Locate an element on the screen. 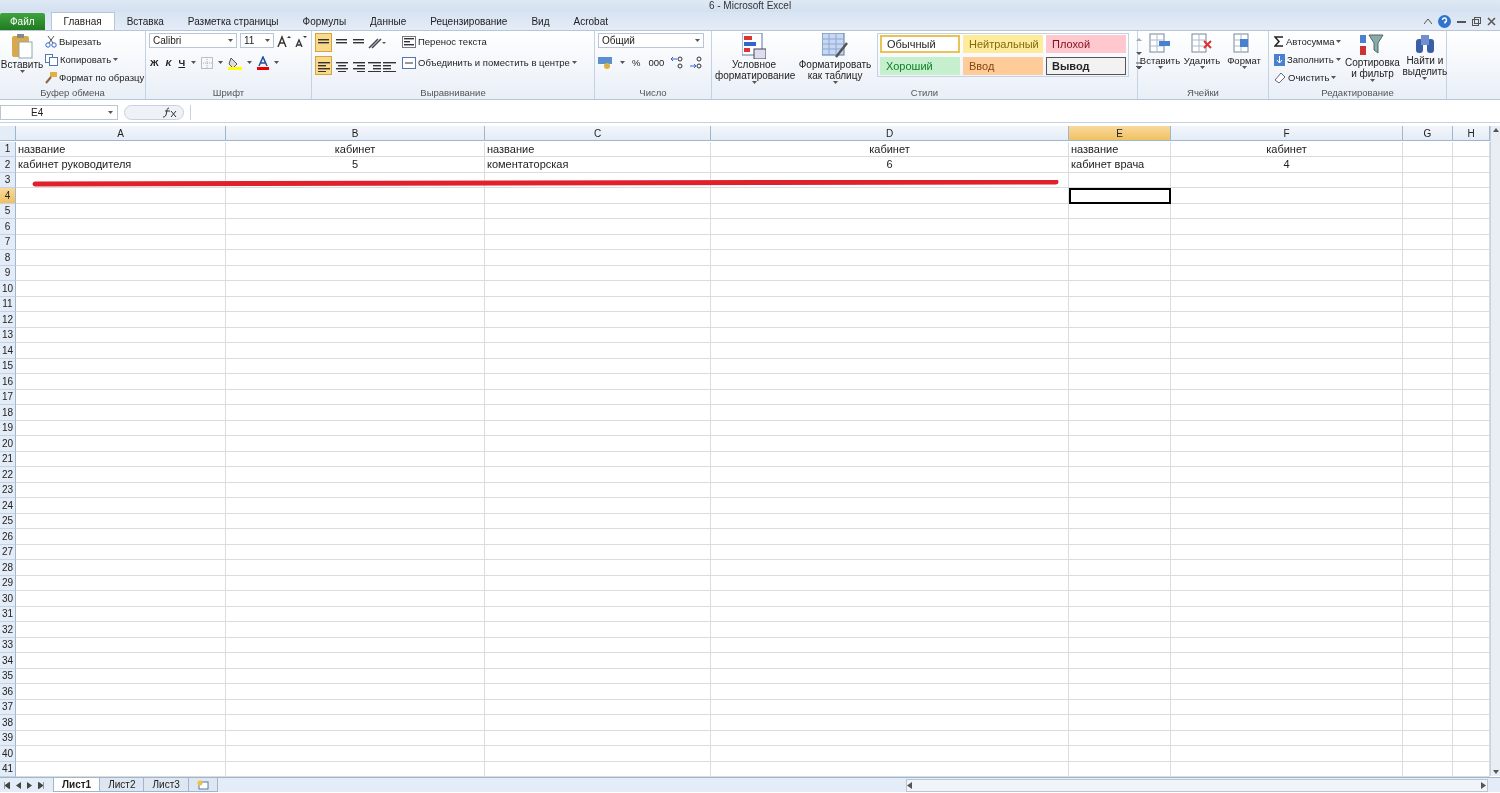 Image resolution: width=1500 pixels, height=793 pixels. paste-button: Вставить is located at coordinates (22, 59).